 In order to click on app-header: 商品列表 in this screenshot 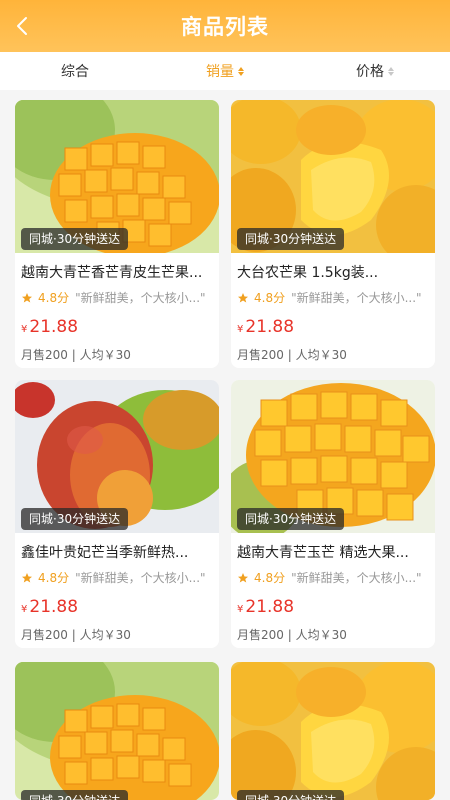, I will do `click(225, 26)`.